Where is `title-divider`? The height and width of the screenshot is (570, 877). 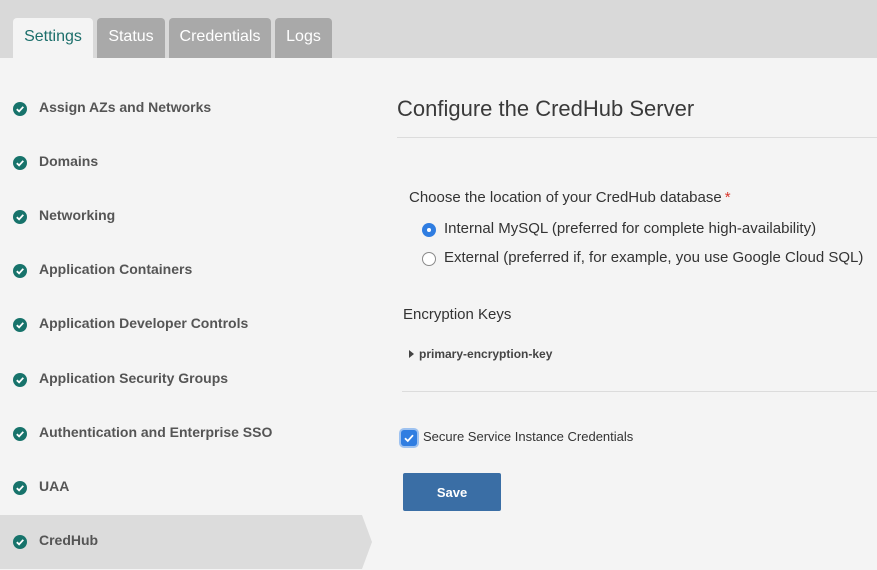
title-divider is located at coordinates (637, 137).